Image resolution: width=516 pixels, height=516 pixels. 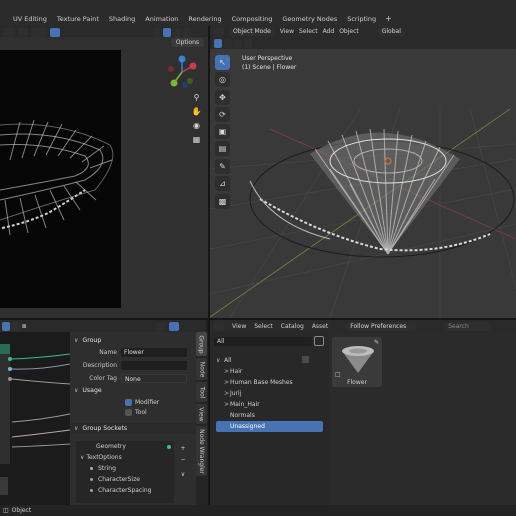 What do you see at coordinates (269, 393) in the screenshot?
I see `catalog-item-jurij: > Jurij` at bounding box center [269, 393].